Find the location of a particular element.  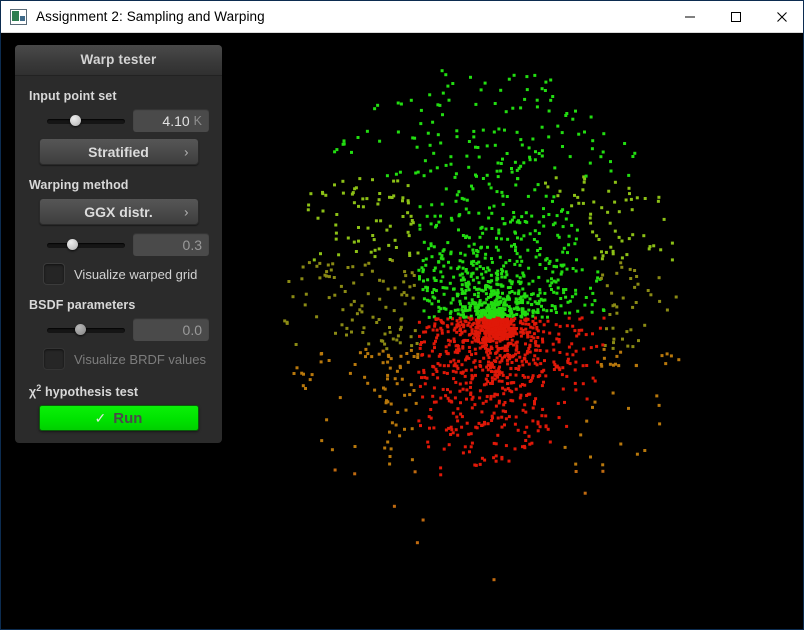

warping-method-value: GGX distr. is located at coordinates (118, 211).